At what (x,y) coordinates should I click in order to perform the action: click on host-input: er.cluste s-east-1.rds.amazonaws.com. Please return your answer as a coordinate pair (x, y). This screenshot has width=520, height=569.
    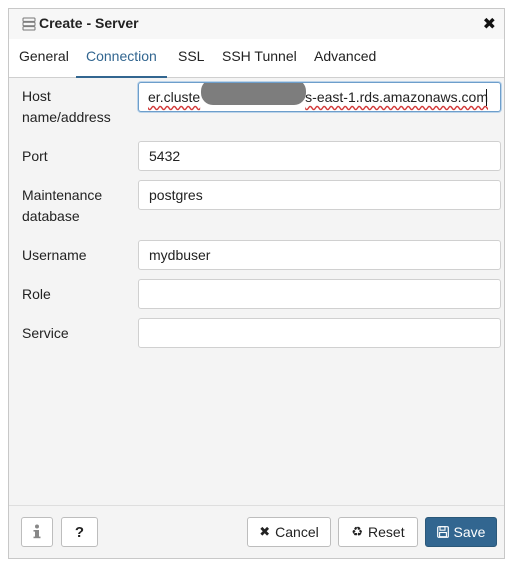
    Looking at the image, I should click on (319, 97).